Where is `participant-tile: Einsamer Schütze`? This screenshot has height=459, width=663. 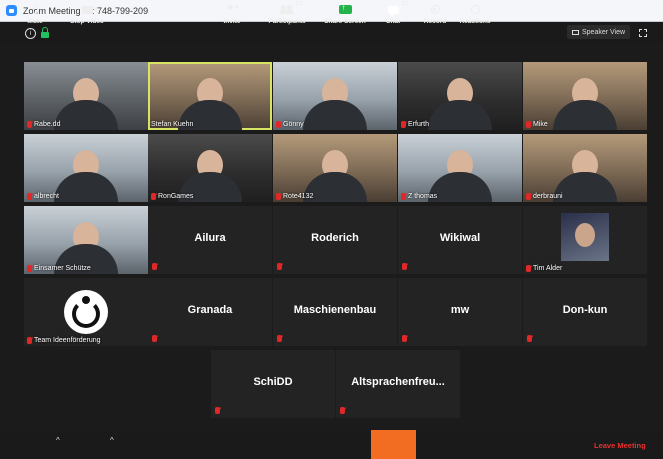
participant-tile: Einsamer Schütze is located at coordinates (86, 240).